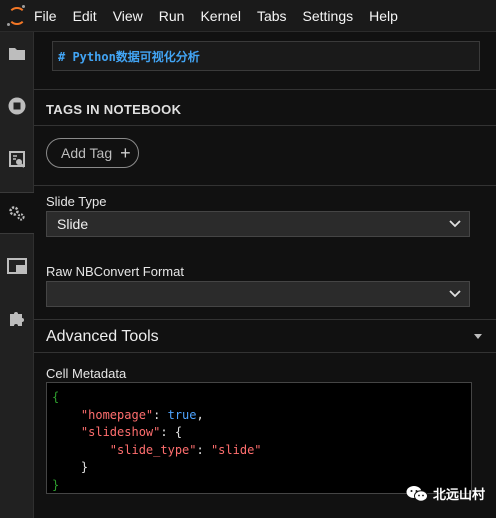 The width and height of the screenshot is (496, 518). What do you see at coordinates (220, 16) in the screenshot?
I see `menu-kernel: Kernel` at bounding box center [220, 16].